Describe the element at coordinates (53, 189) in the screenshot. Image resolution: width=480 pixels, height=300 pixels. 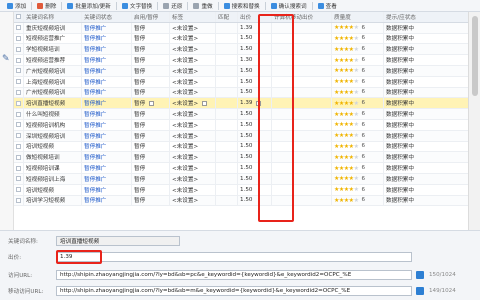
I see `keyword-cell: 培训短视频` at that location.